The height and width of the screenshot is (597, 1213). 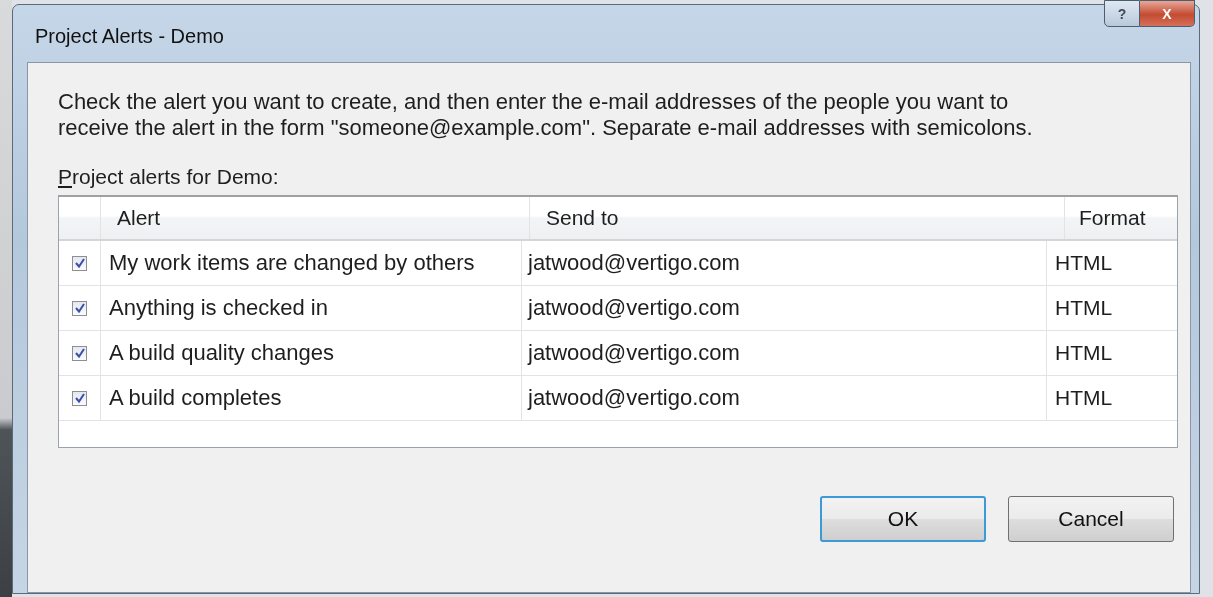 What do you see at coordinates (797, 218) in the screenshot?
I see `column-header: Send to` at bounding box center [797, 218].